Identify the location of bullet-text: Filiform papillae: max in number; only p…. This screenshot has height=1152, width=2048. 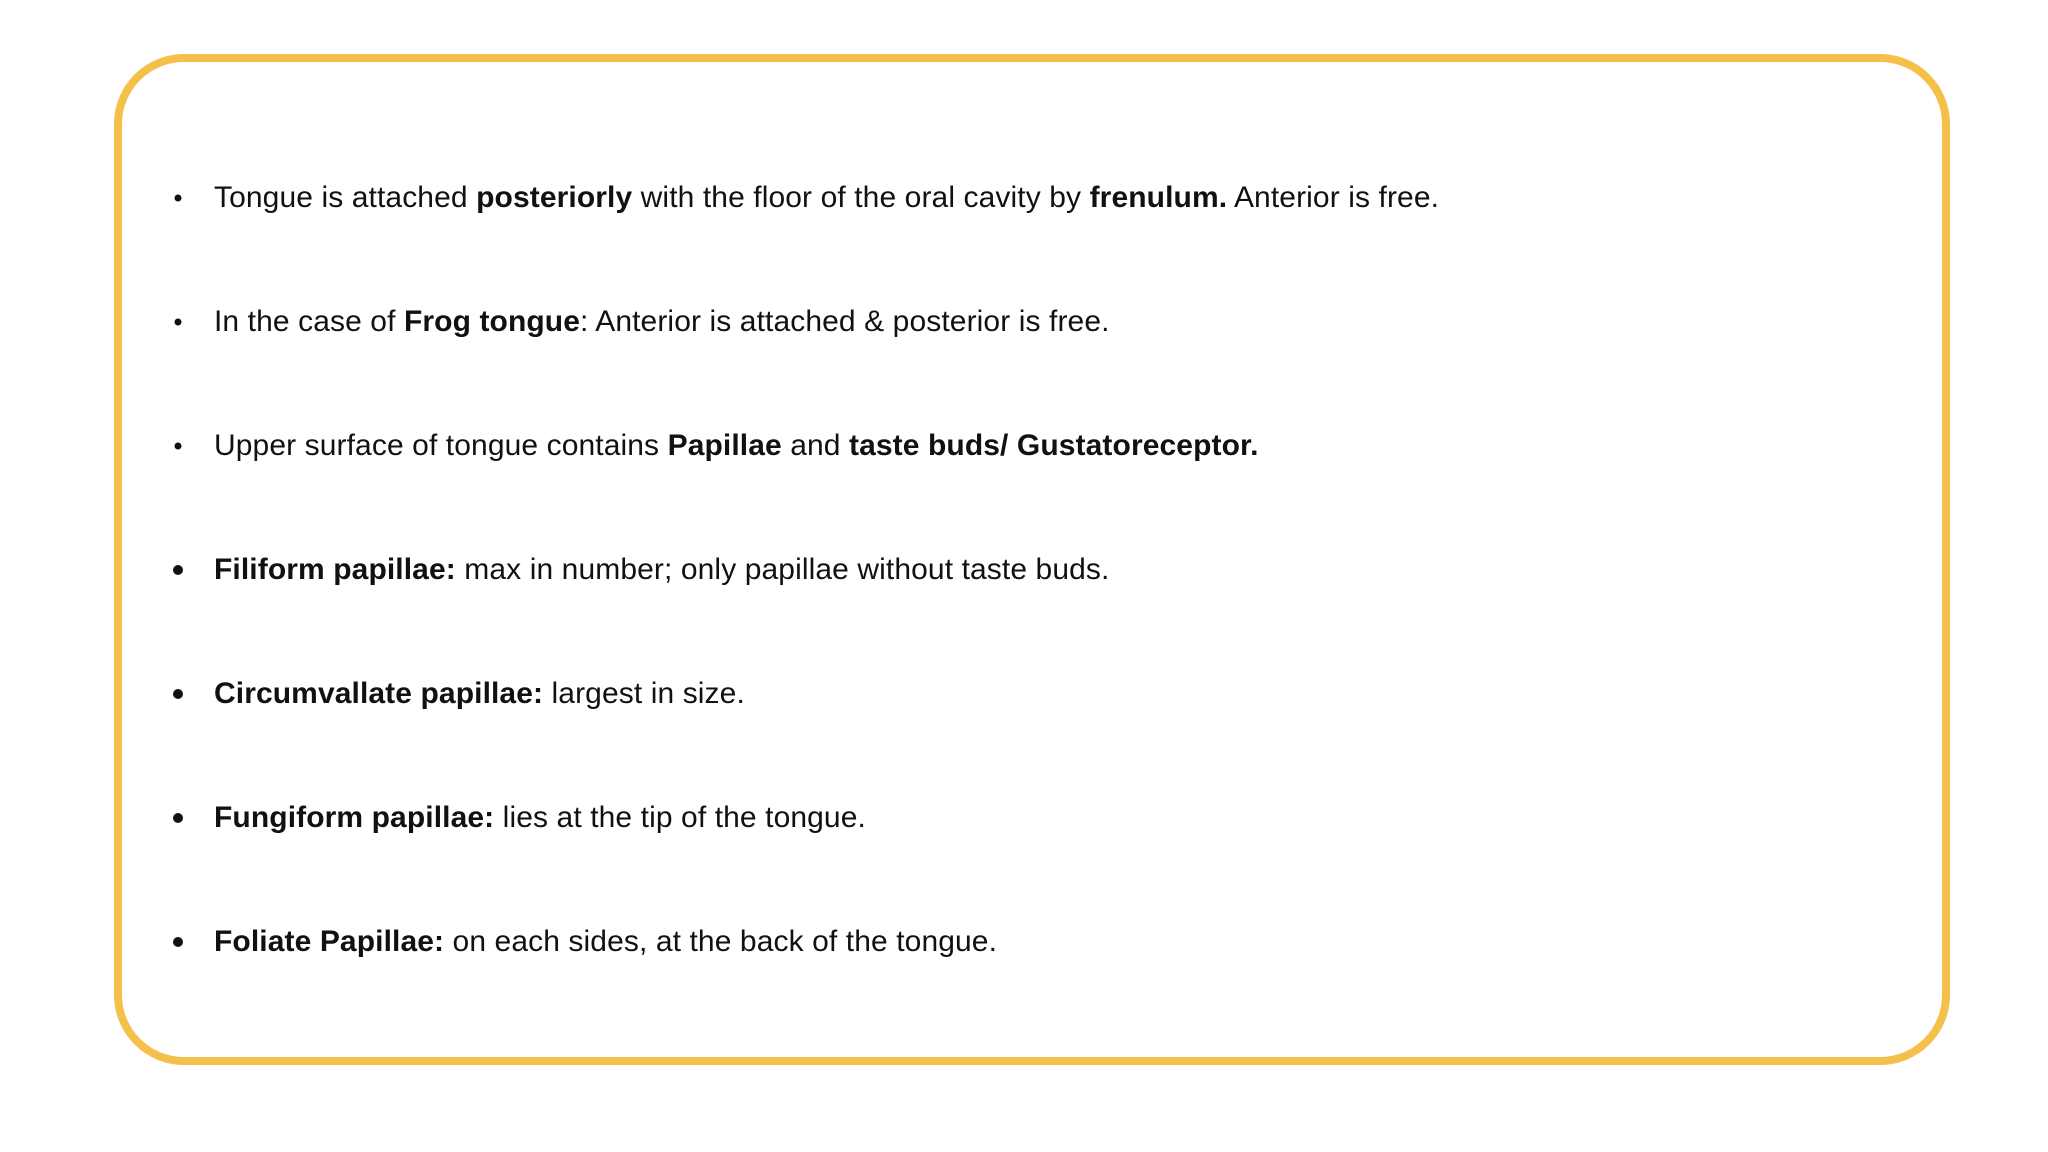
(661, 570).